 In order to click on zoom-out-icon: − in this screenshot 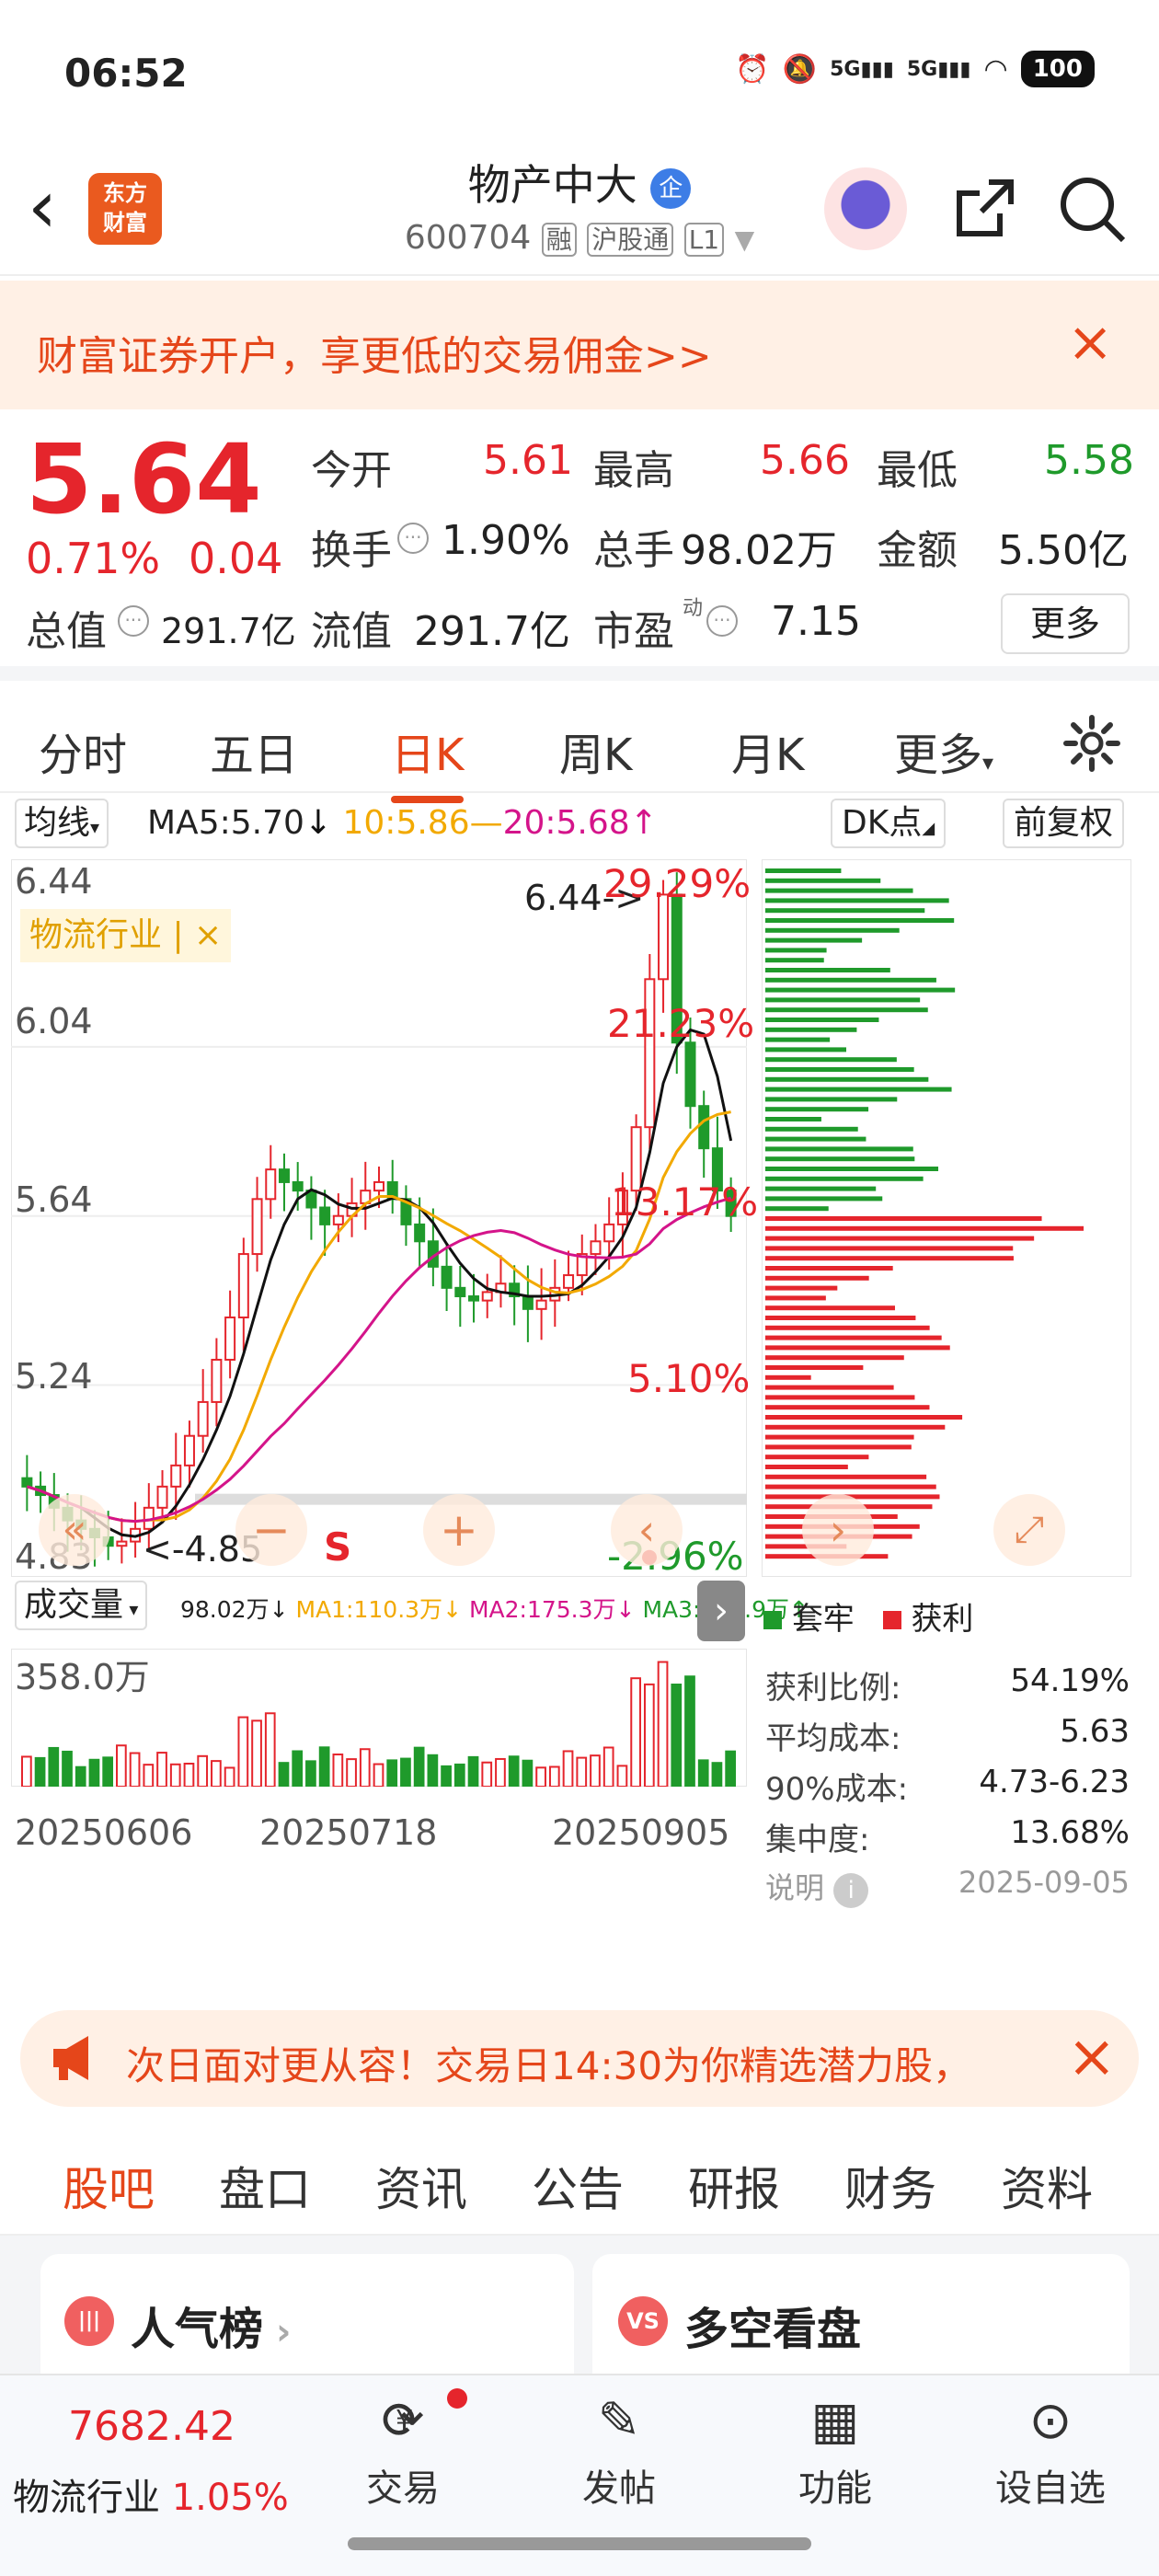, I will do `click(271, 1530)`.